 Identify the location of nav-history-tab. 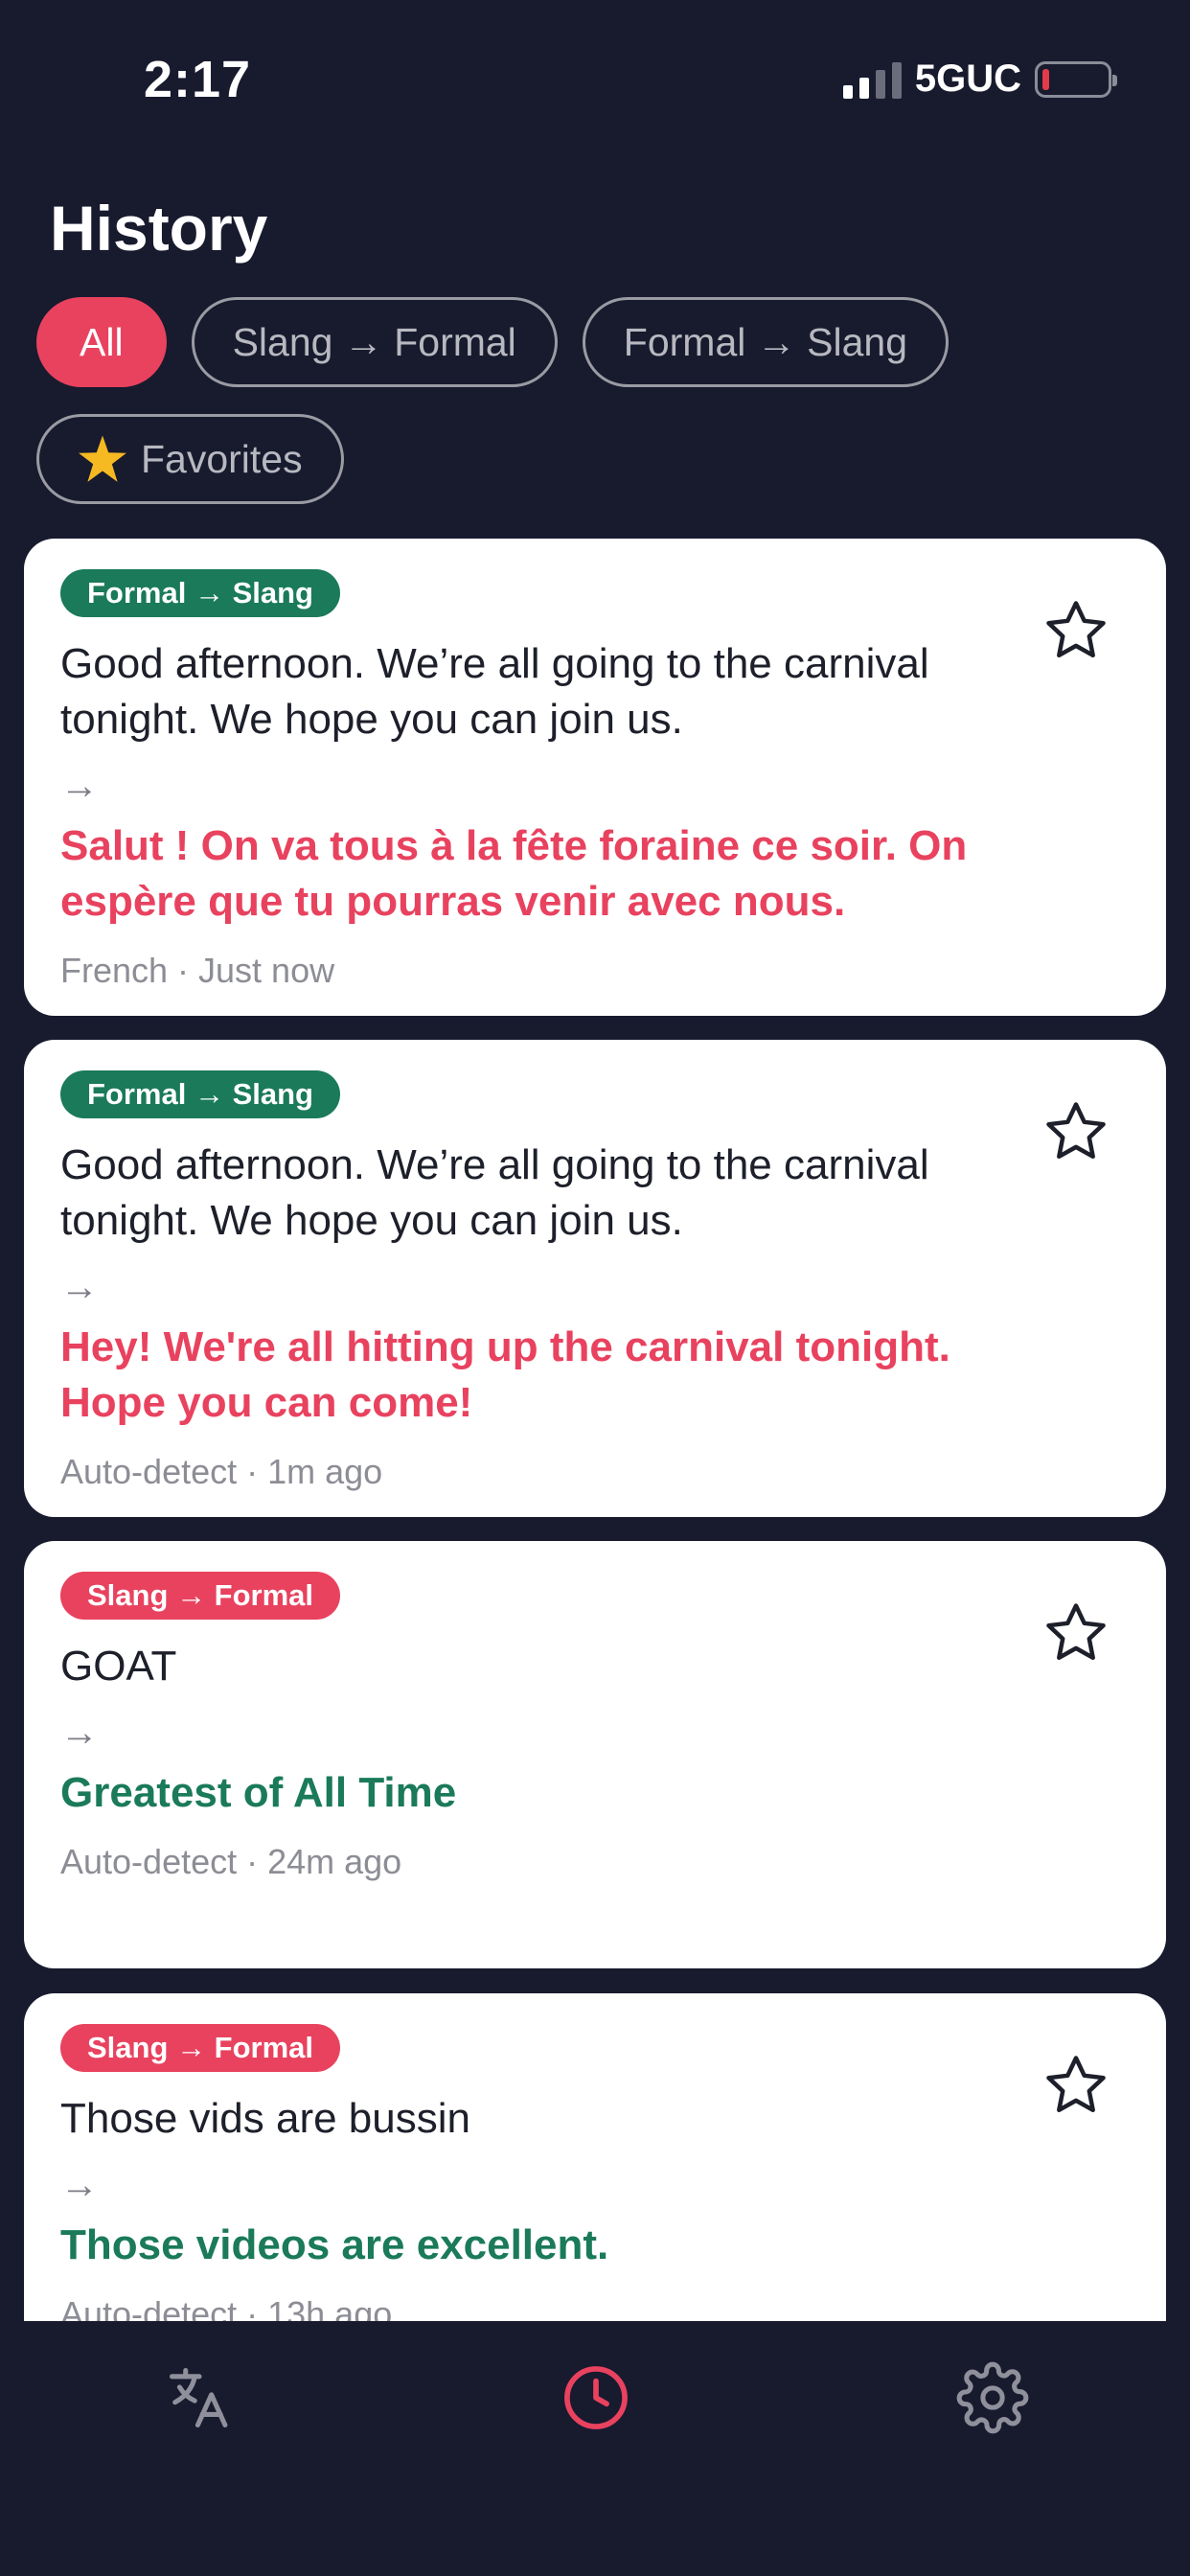
(596, 2398).